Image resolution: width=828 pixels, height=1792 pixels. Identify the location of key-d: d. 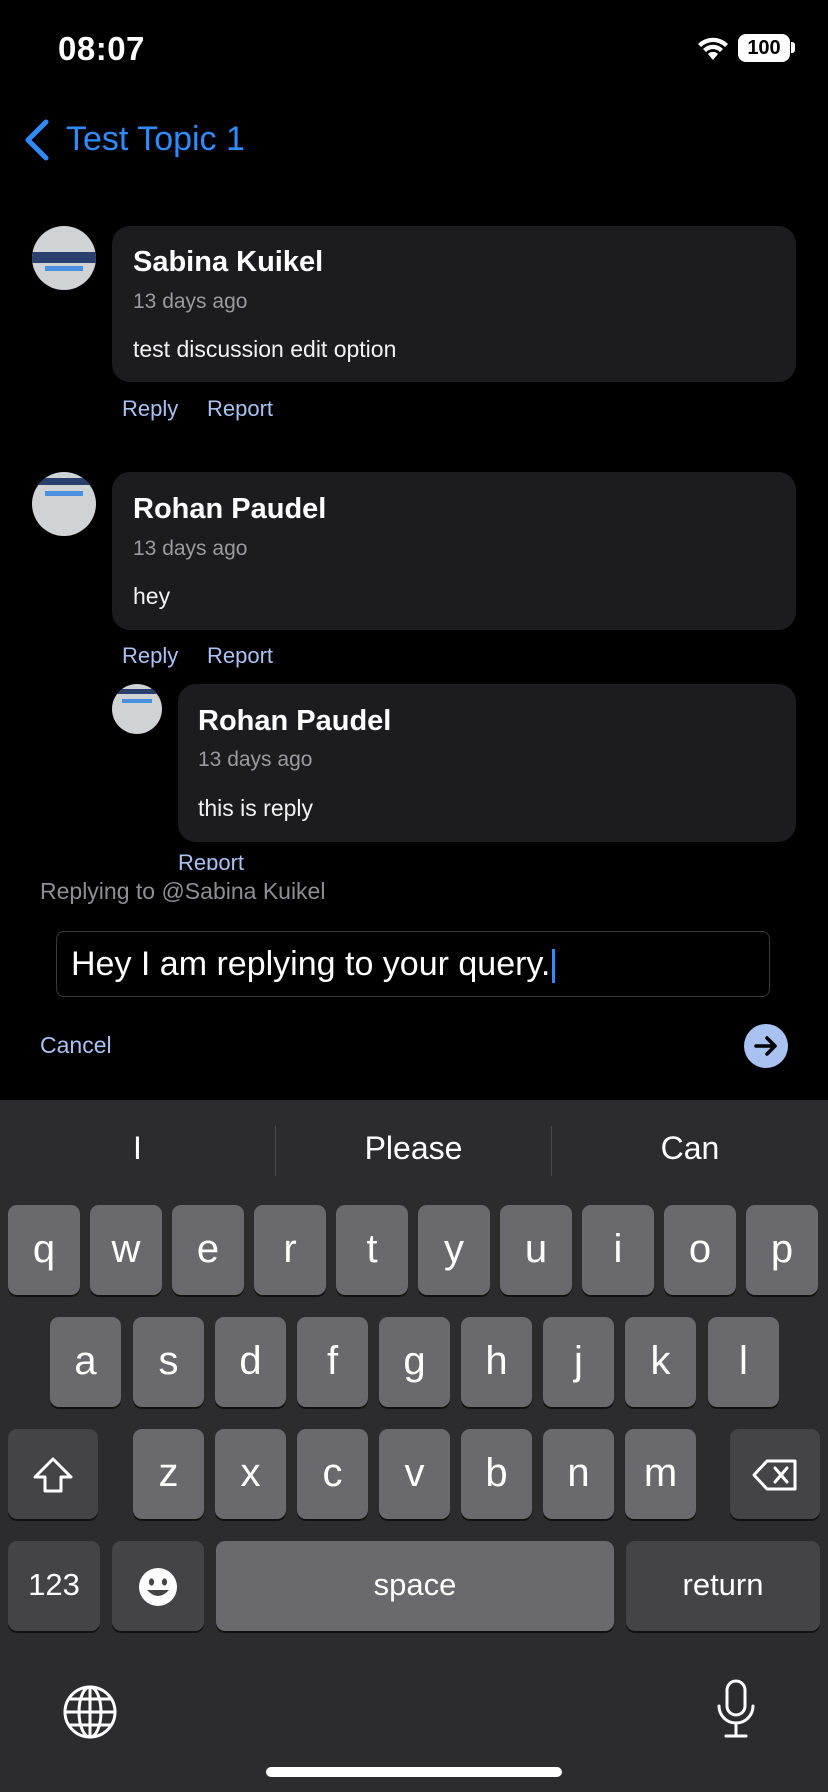
(250, 1362).